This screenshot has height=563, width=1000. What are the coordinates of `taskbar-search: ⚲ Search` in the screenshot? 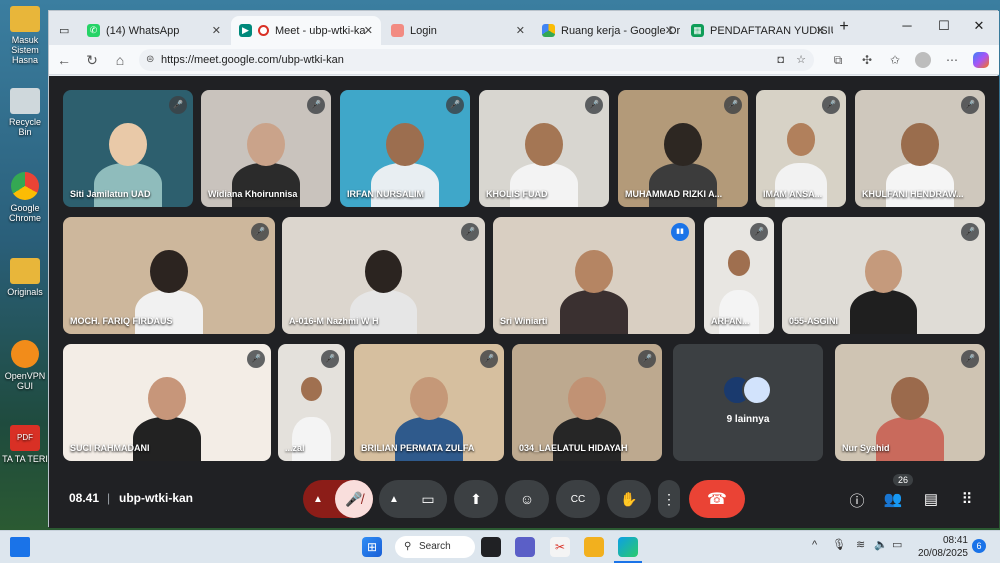 It's located at (435, 547).